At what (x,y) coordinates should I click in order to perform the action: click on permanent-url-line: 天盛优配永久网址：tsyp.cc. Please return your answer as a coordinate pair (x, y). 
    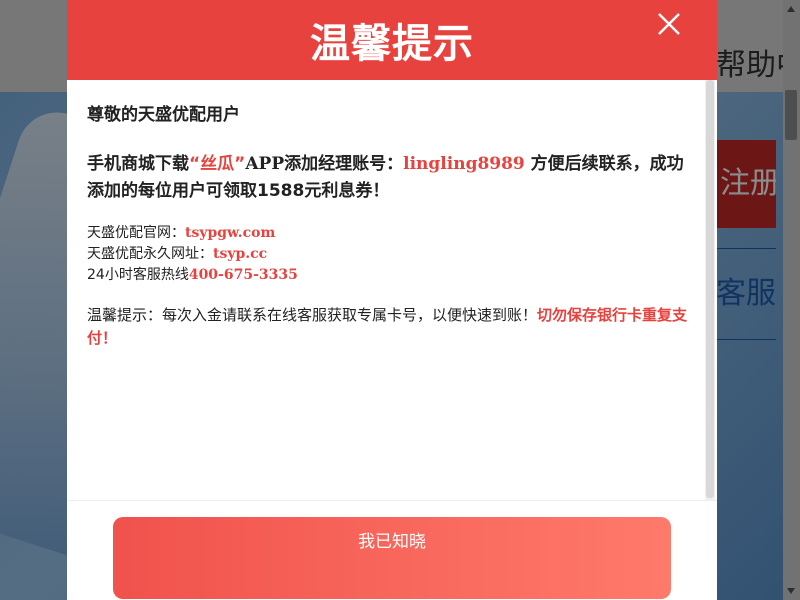
    Looking at the image, I should click on (388, 254).